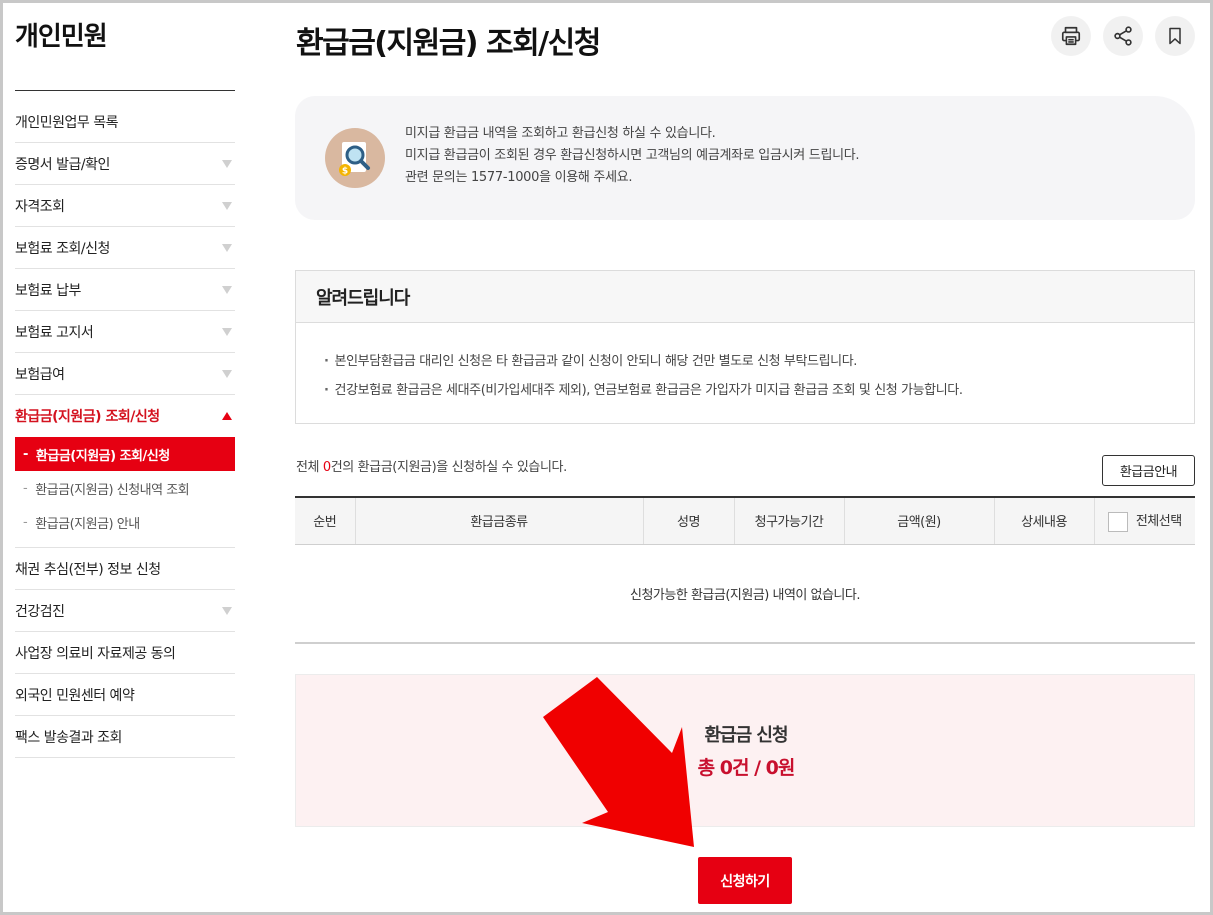  I want to click on summary-prefix: 전체, so click(309, 467).